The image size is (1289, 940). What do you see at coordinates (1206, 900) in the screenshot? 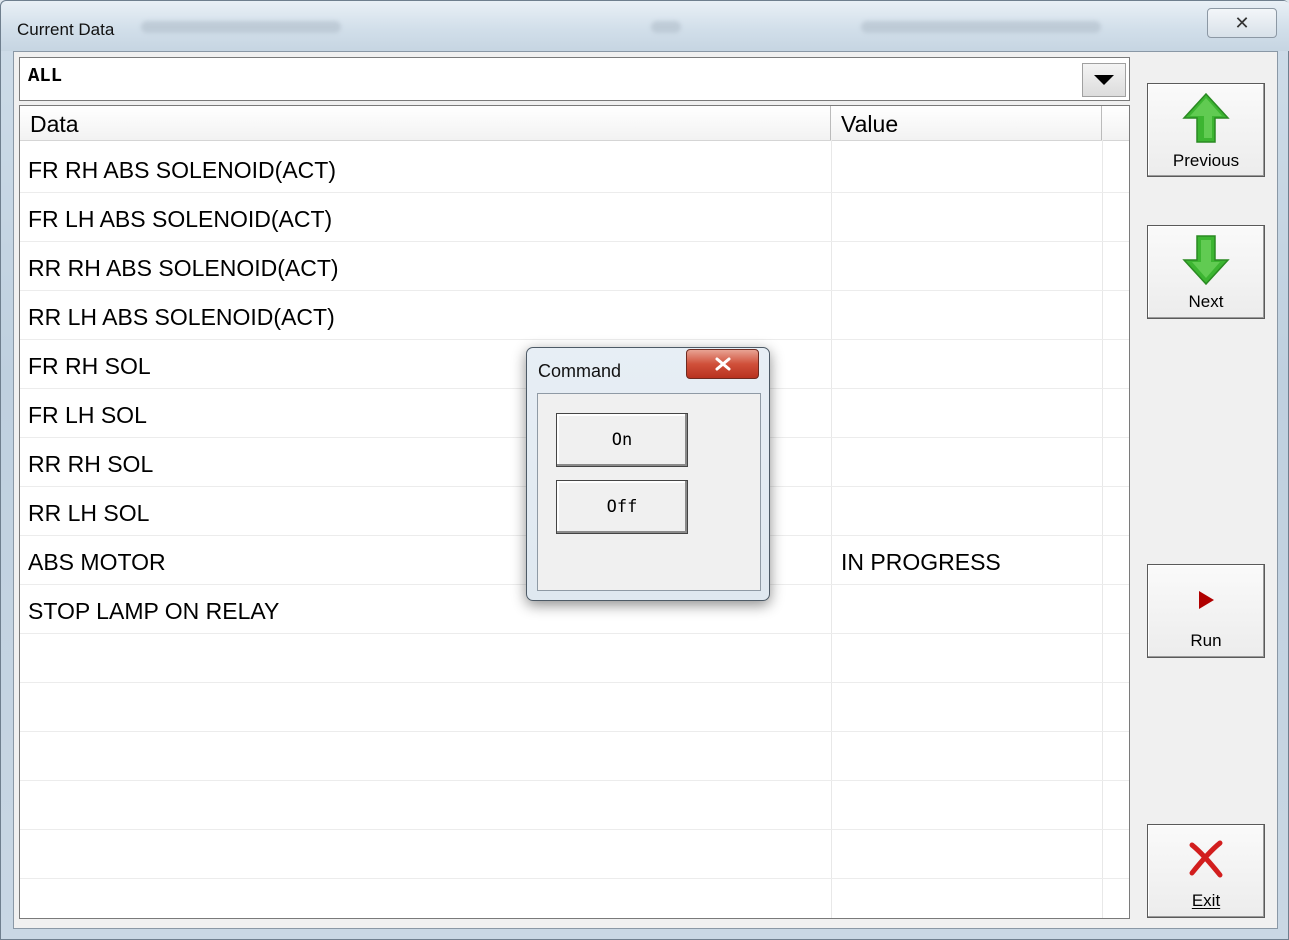
I see `exit-label: Exit` at bounding box center [1206, 900].